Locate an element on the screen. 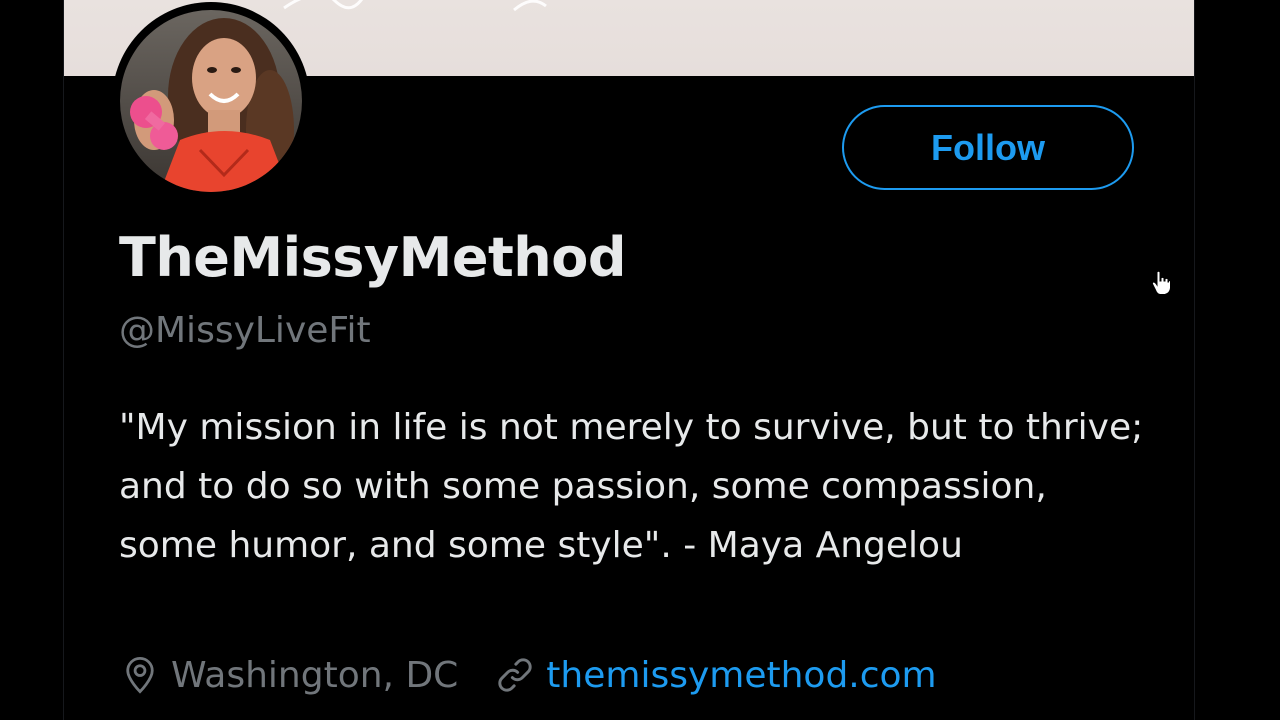 The image size is (1280, 720). profile-display-name: TheMissyMethod is located at coordinates (373, 257).